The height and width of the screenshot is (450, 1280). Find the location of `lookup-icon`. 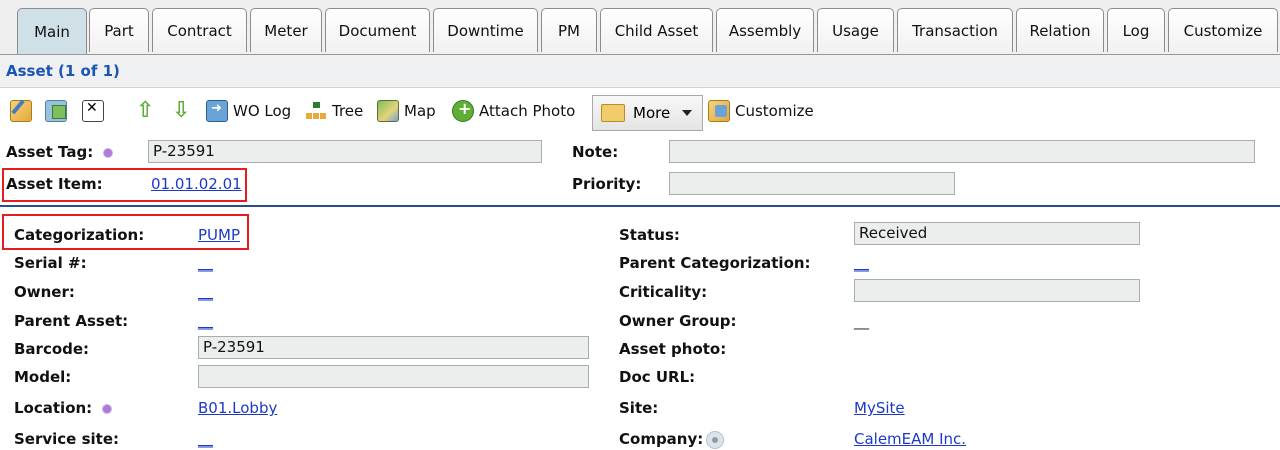

lookup-icon is located at coordinates (715, 440).